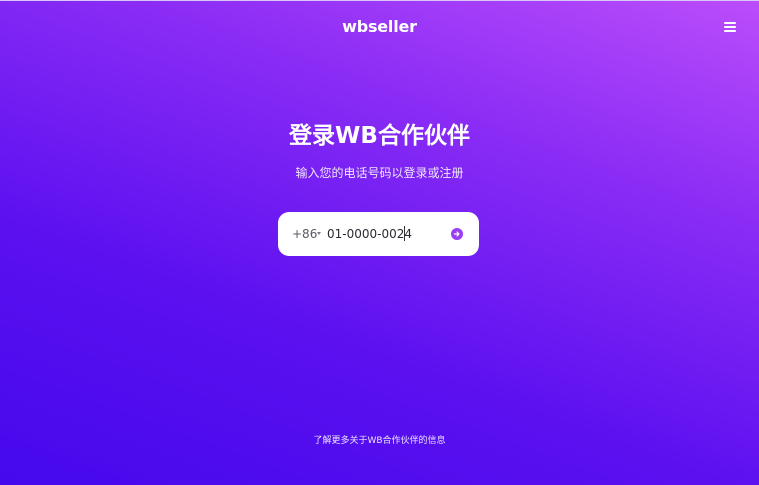 Image resolution: width=759 pixels, height=485 pixels. What do you see at coordinates (379, 136) in the screenshot?
I see `page-title: 登录WB合作伙伴` at bounding box center [379, 136].